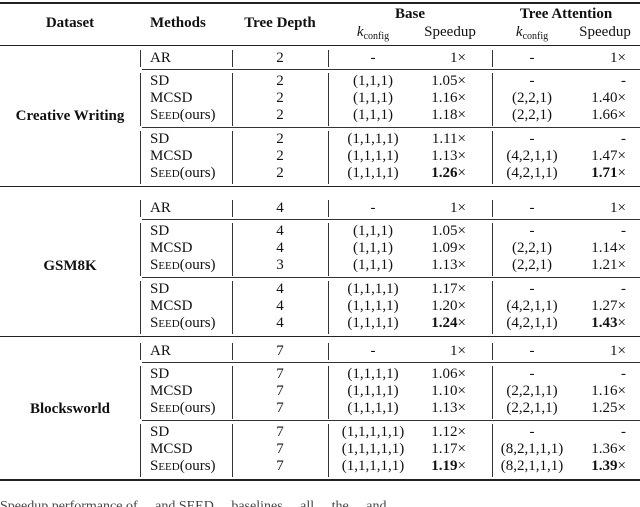 Image resolution: width=640 pixels, height=507 pixels. What do you see at coordinates (448, 391) in the screenshot?
I see `cell-base-speedup: 1.10×` at bounding box center [448, 391].